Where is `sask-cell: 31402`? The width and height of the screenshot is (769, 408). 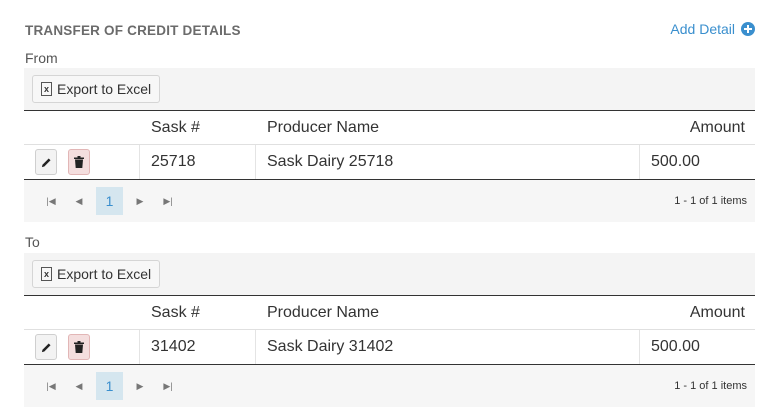
sask-cell: 31402 is located at coordinates (198, 347).